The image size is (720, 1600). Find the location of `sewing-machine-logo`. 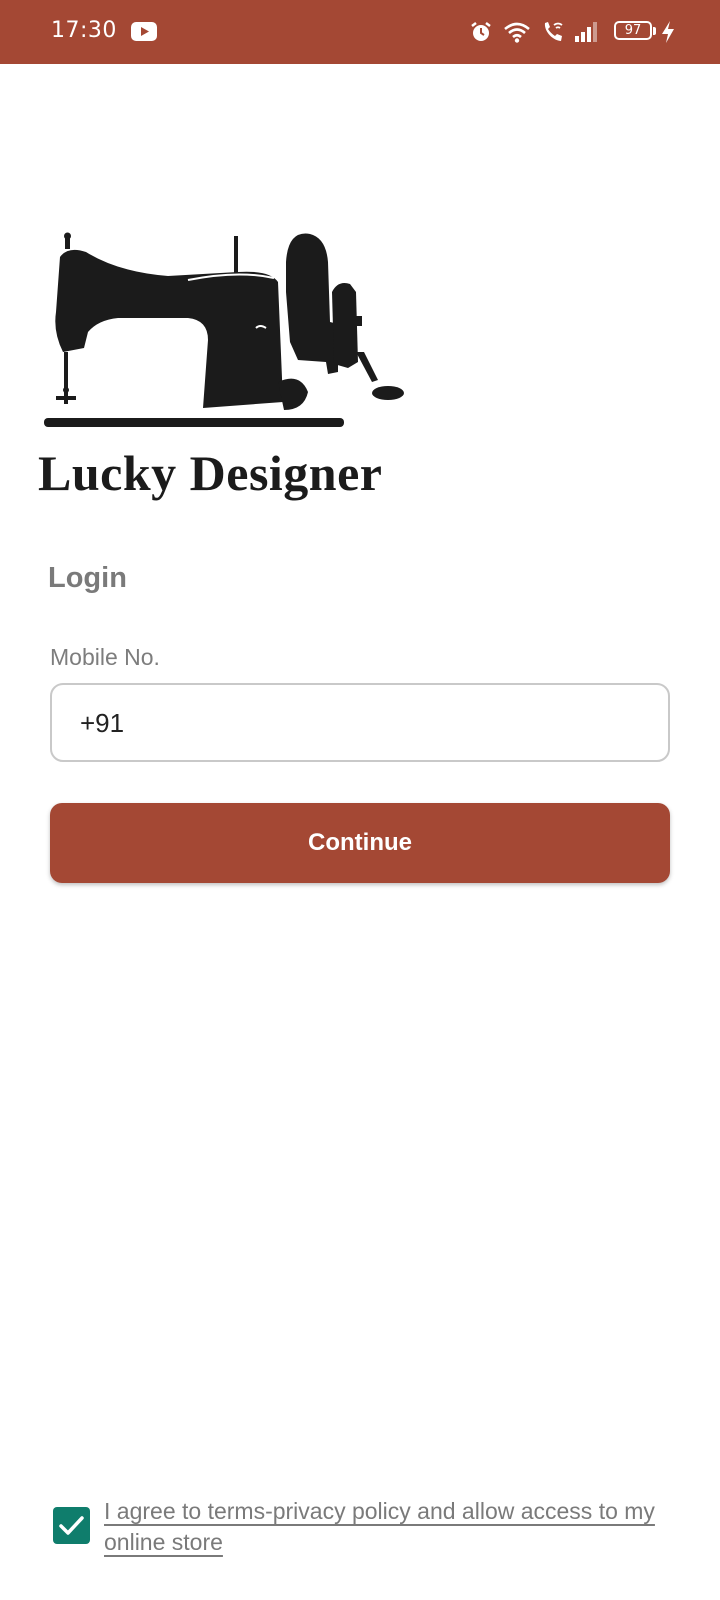

sewing-machine-logo is located at coordinates (224, 329).